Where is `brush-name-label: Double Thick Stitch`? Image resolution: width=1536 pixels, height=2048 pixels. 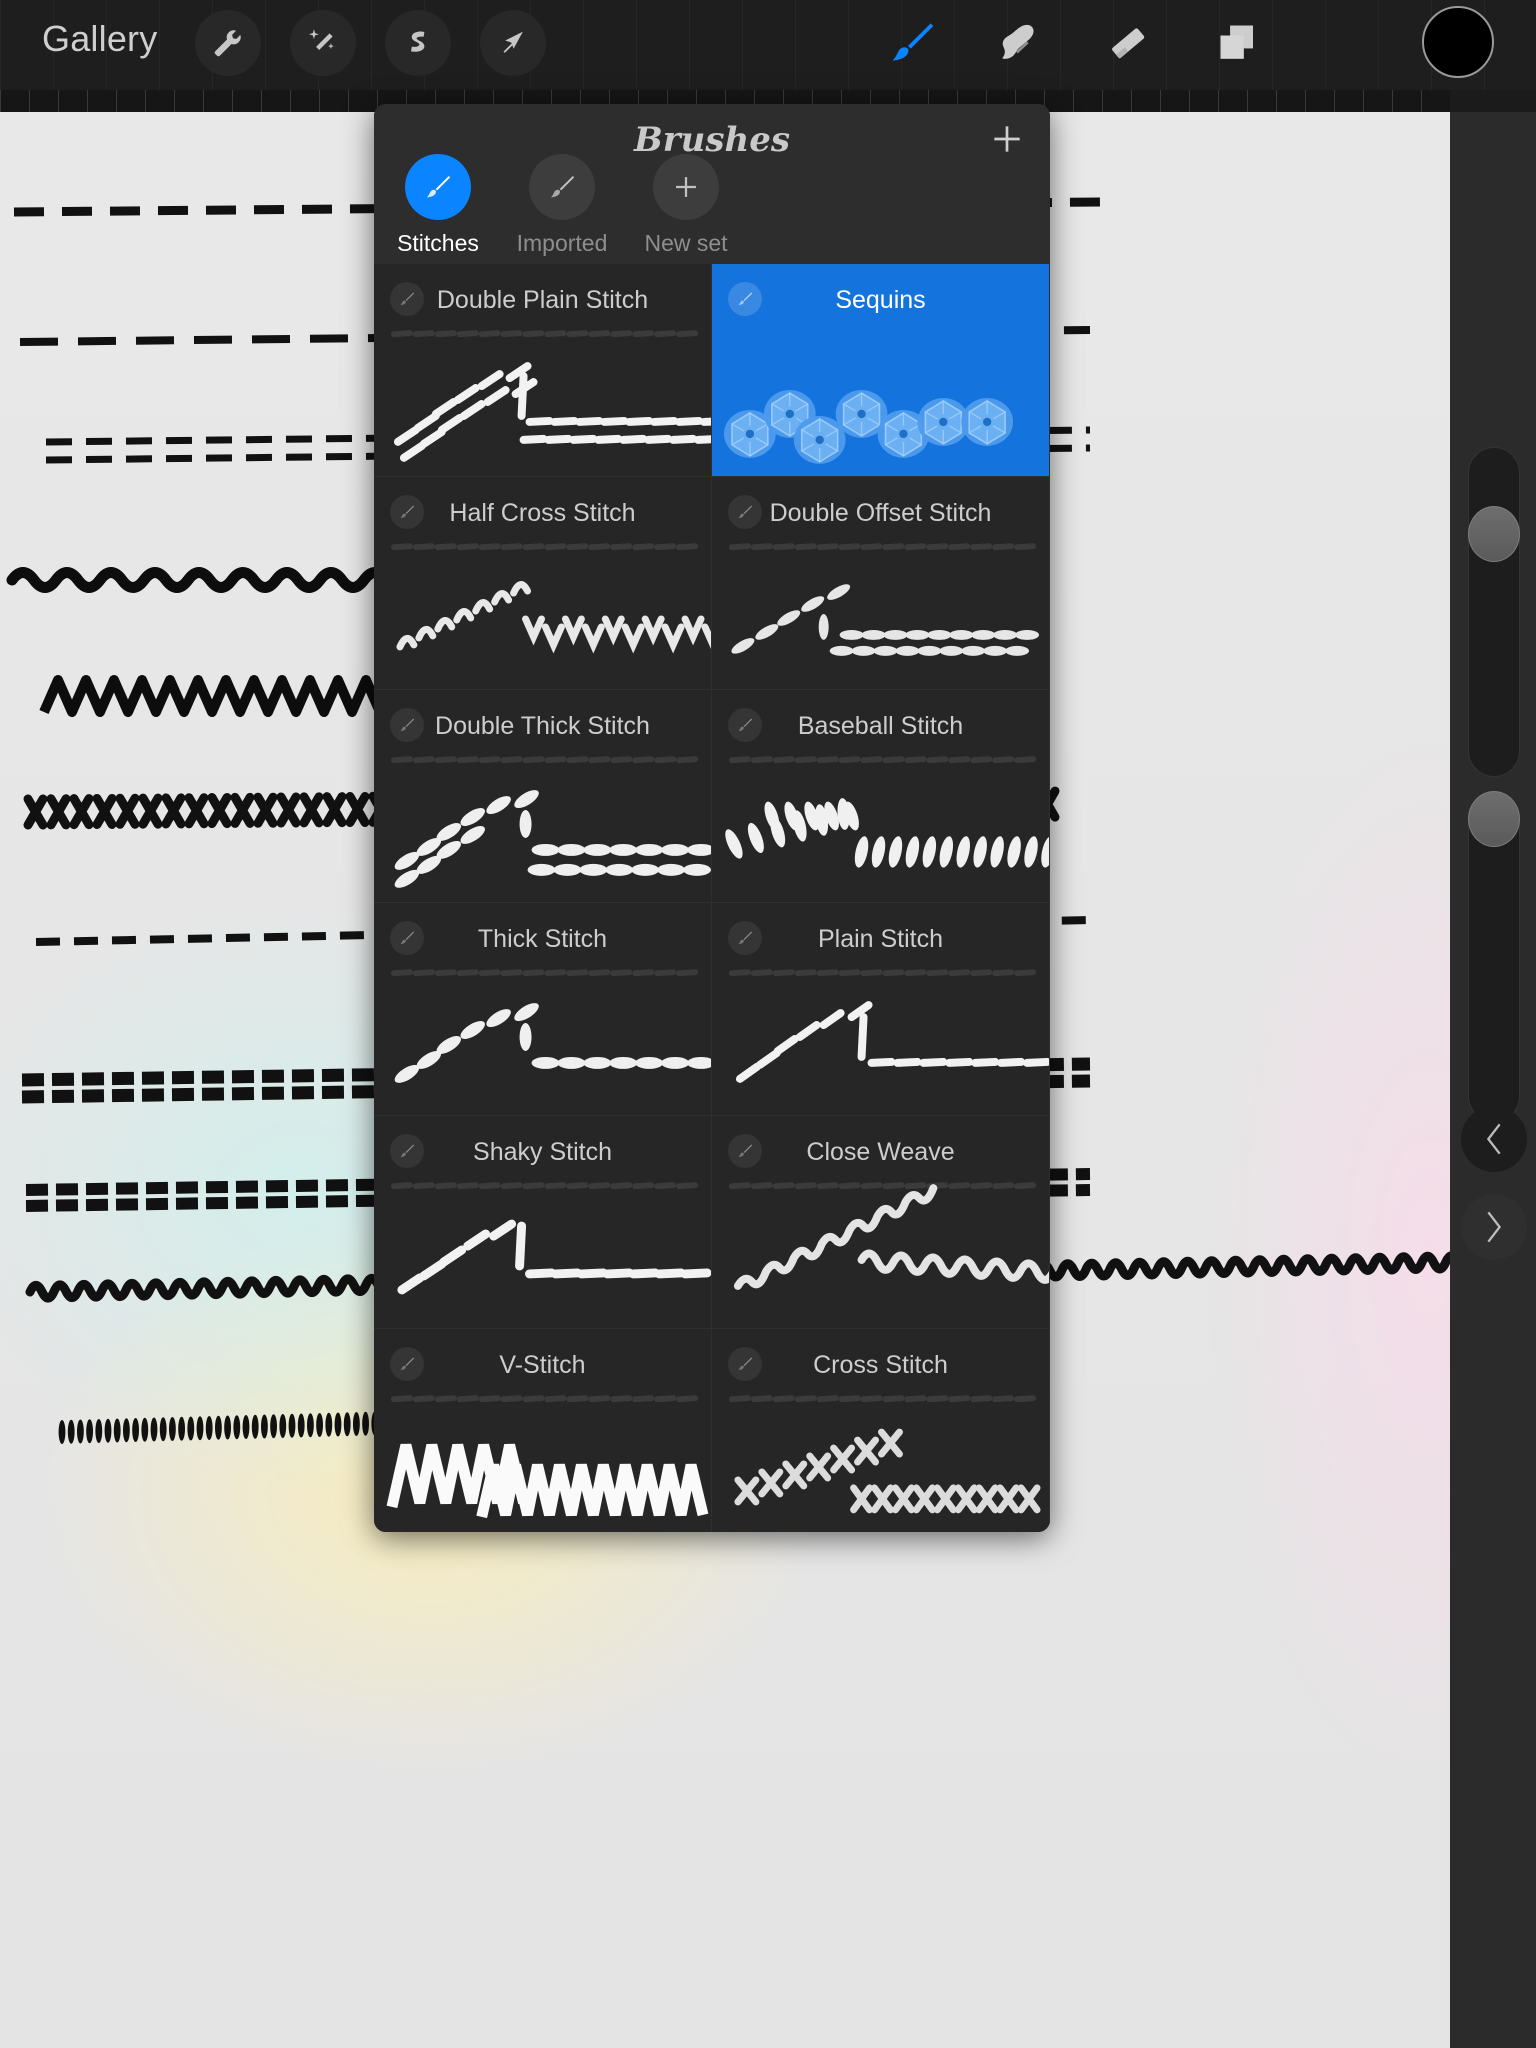 brush-name-label: Double Thick Stitch is located at coordinates (542, 726).